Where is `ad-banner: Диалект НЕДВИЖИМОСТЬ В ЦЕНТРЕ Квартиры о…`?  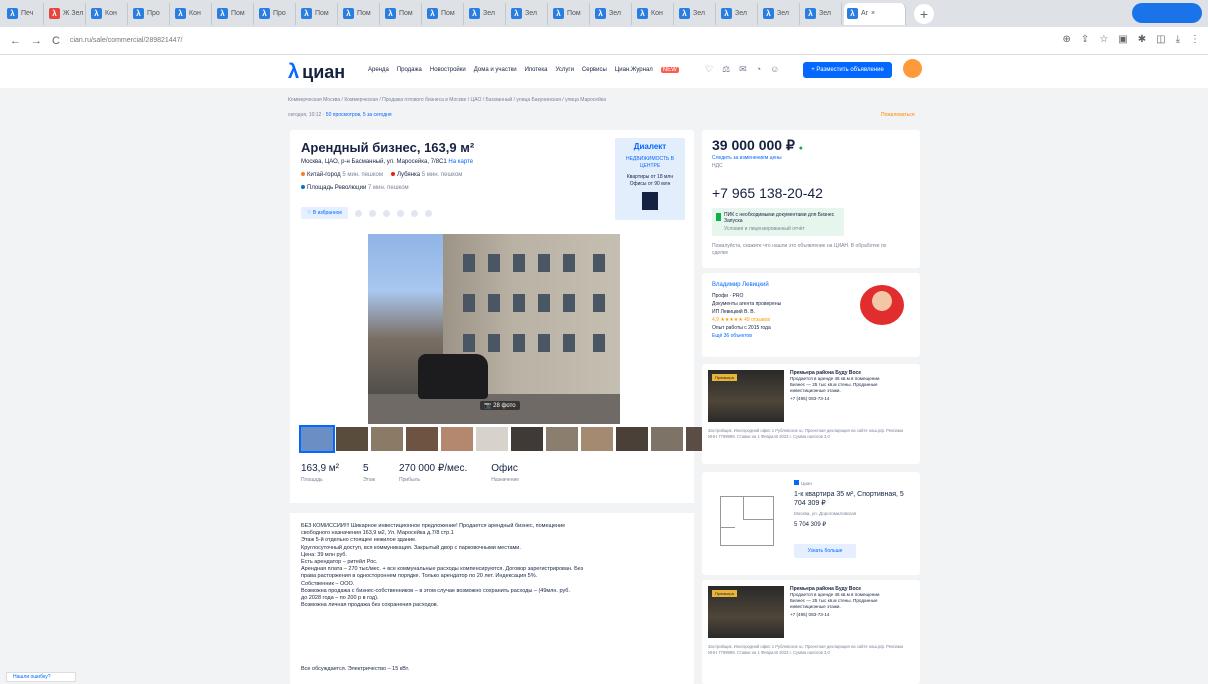
ad-banner: Диалект НЕДВИЖИМОСТЬ В ЦЕНТРЕ Квартиры о… is located at coordinates (650, 179).